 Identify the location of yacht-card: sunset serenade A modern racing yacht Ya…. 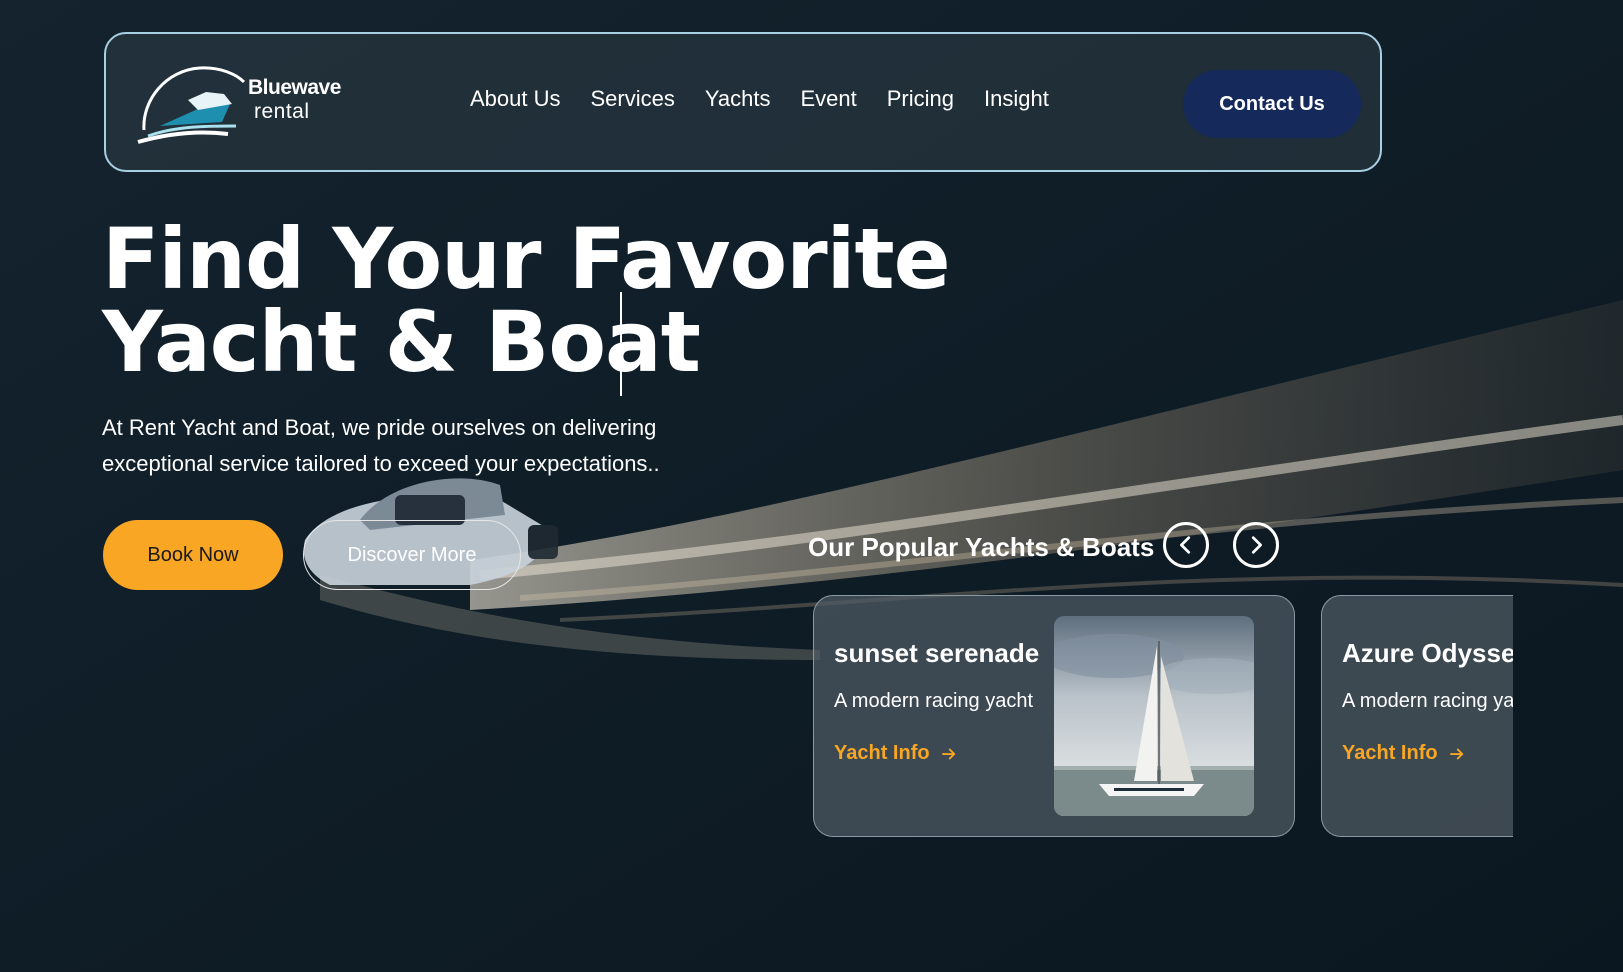
(1054, 716).